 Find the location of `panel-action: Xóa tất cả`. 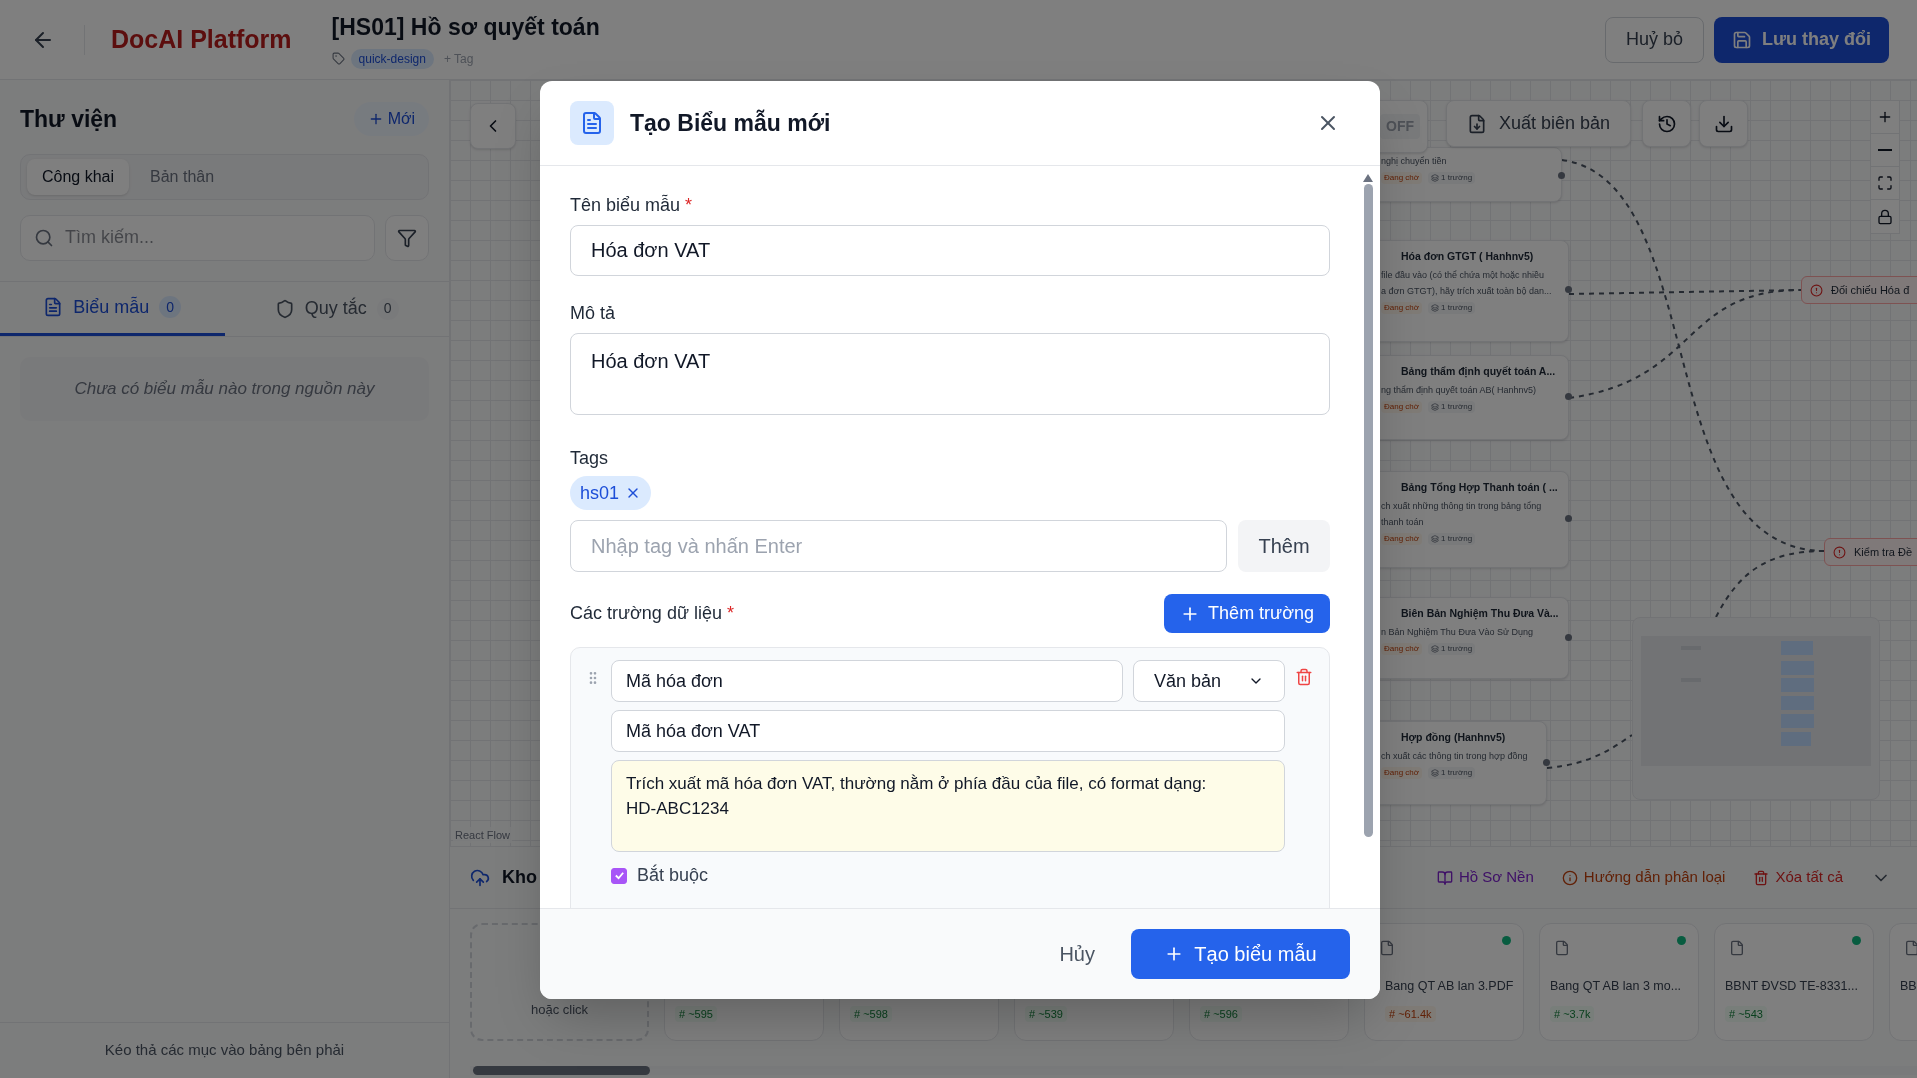

panel-action: Xóa tất cả is located at coordinates (1798, 877).